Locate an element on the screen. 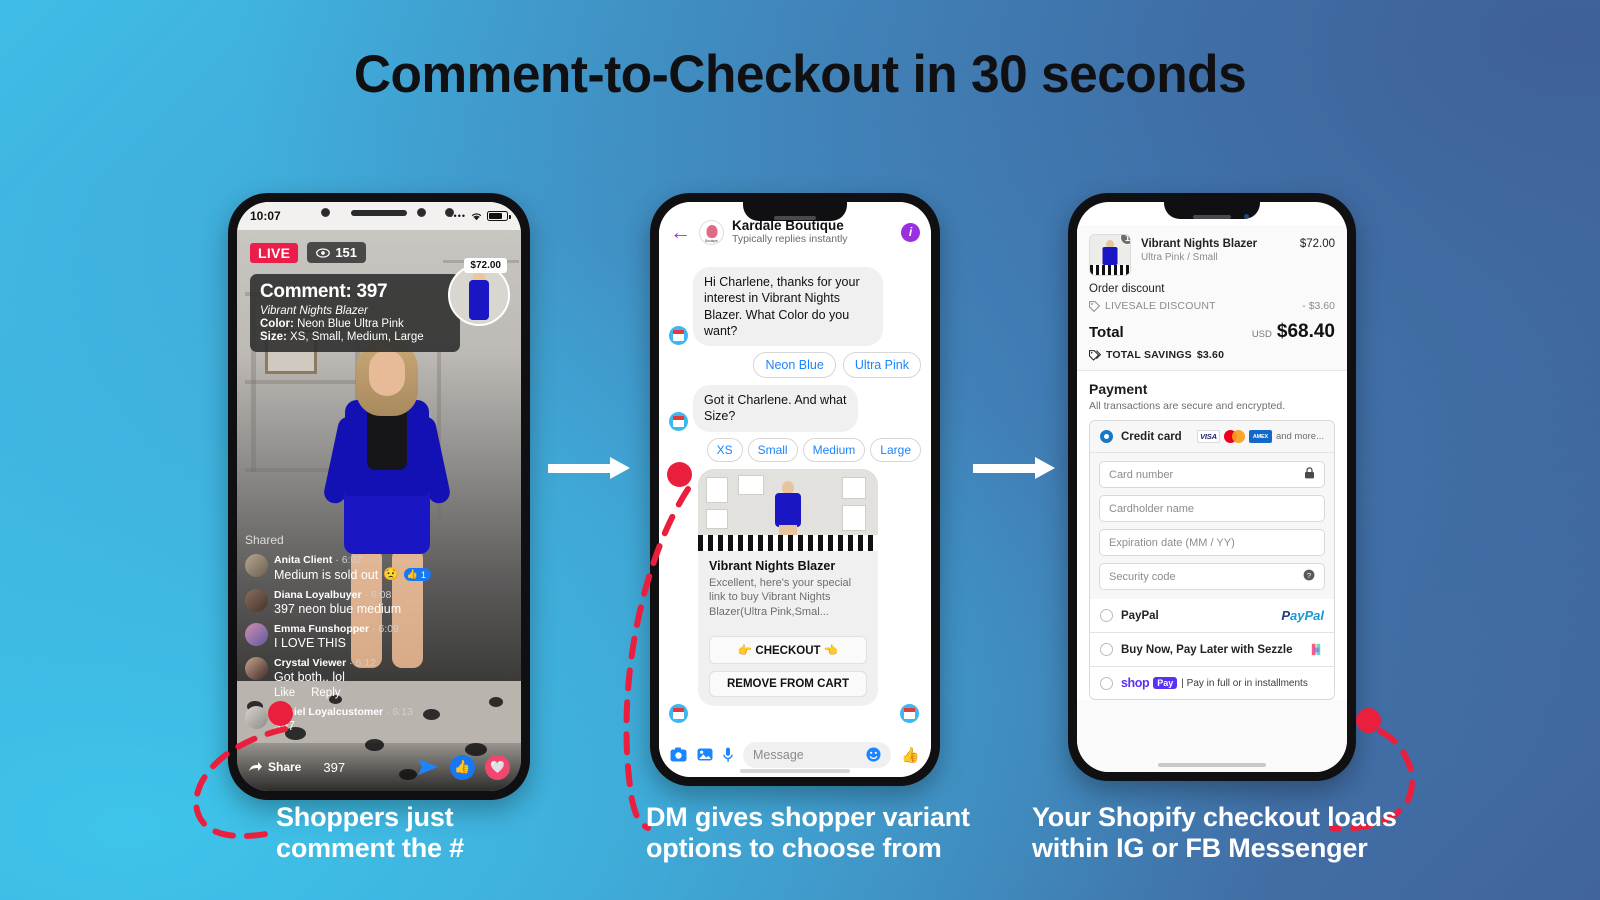 The width and height of the screenshot is (1600, 900). like-button: Like is located at coordinates (284, 693).